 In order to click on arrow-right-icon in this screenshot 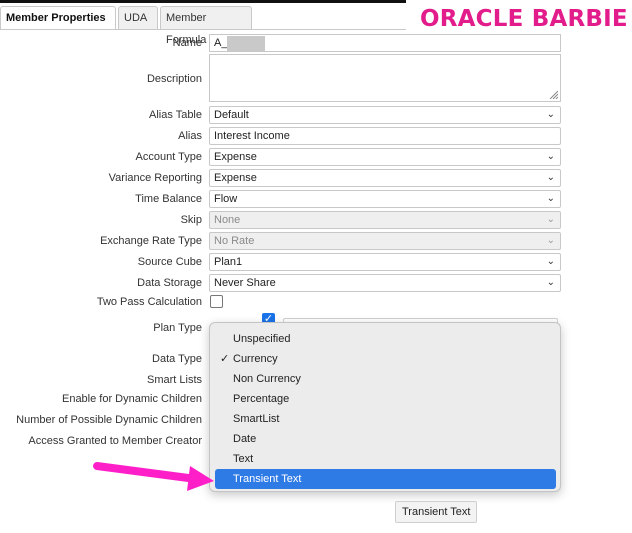, I will do `click(153, 476)`.